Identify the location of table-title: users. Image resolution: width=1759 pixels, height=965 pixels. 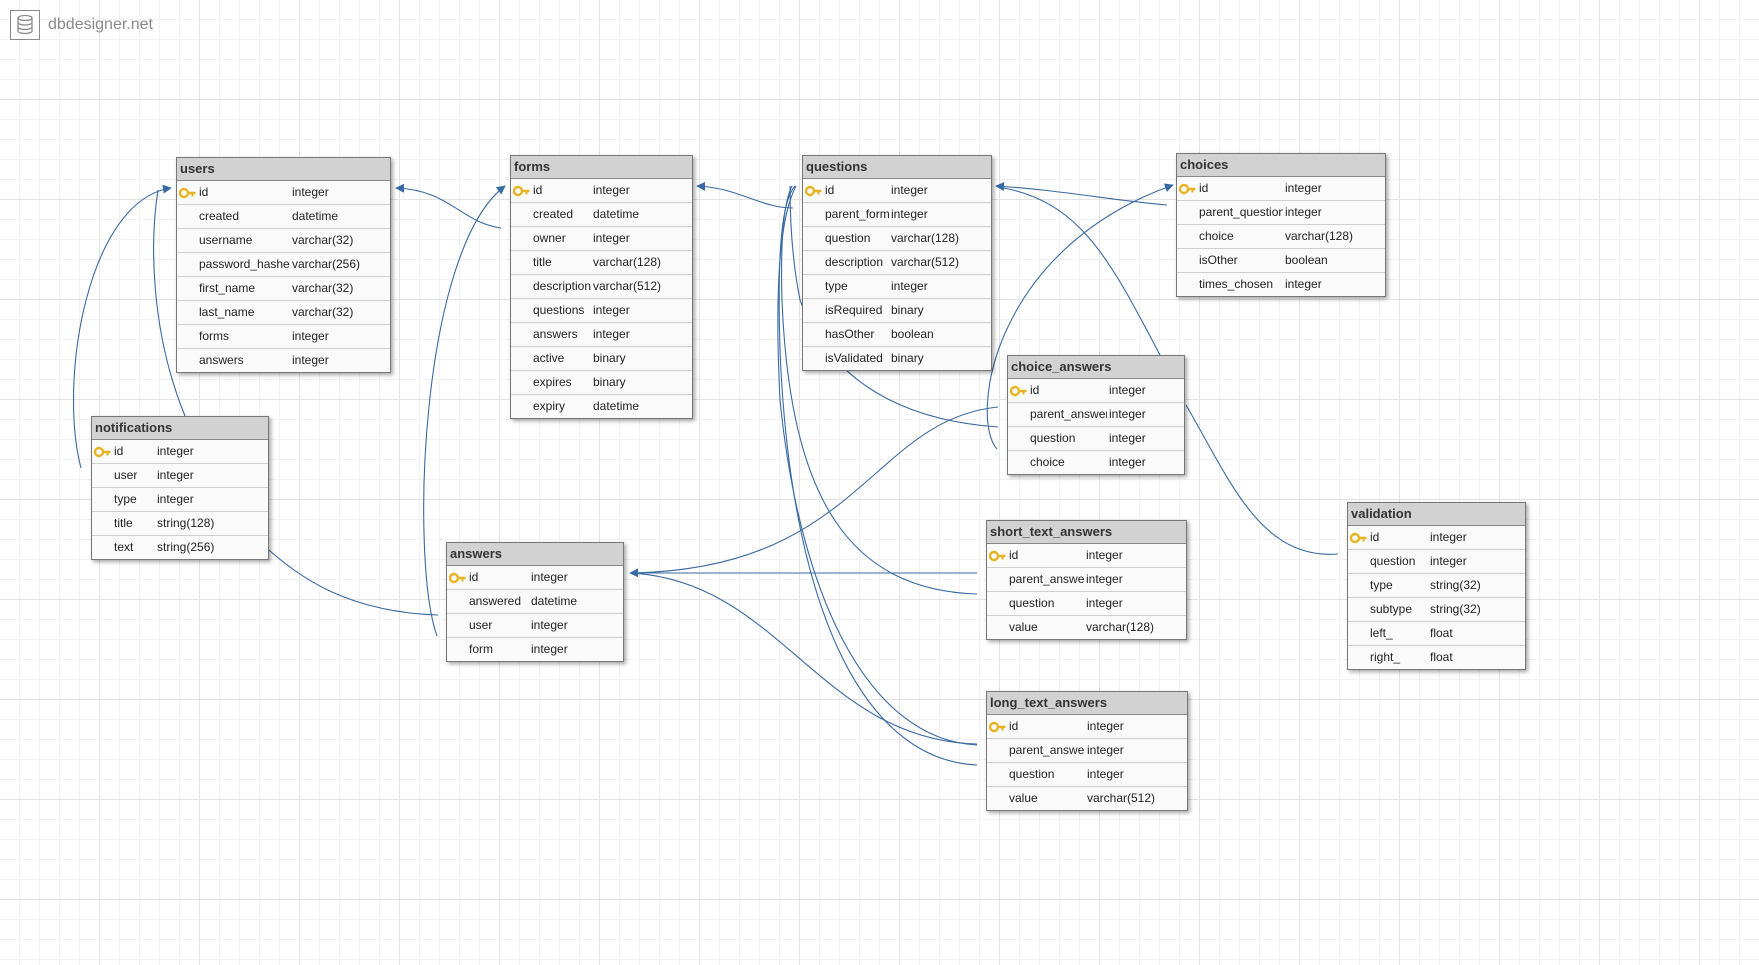
(283, 169).